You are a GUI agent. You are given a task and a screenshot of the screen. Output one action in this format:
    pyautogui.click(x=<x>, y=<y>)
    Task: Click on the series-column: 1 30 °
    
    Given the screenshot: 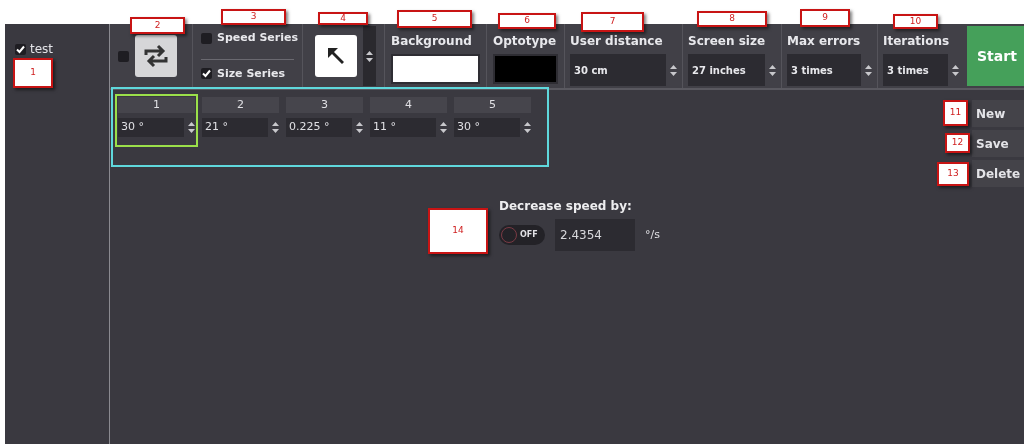 What is the action you would take?
    pyautogui.click(x=156, y=120)
    